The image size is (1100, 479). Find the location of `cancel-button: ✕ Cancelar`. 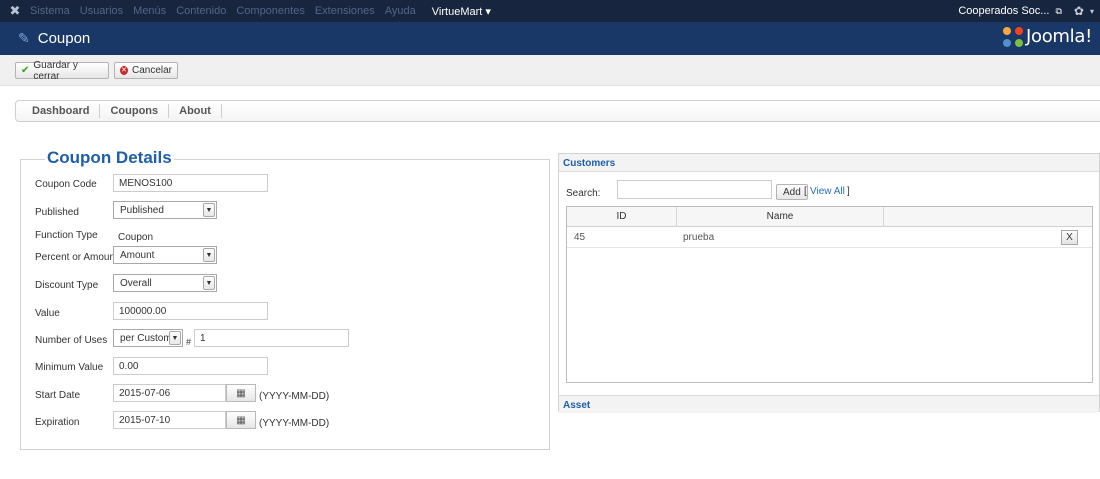

cancel-button: ✕ Cancelar is located at coordinates (146, 70).